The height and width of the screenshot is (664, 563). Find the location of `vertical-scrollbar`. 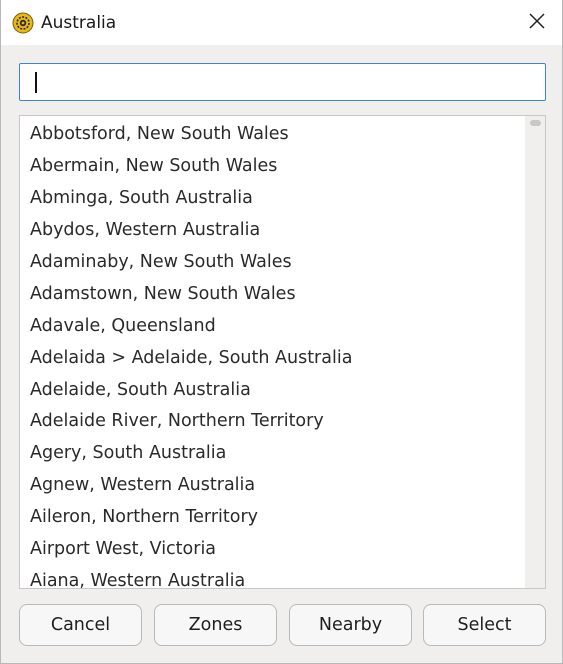

vertical-scrollbar is located at coordinates (535, 352).